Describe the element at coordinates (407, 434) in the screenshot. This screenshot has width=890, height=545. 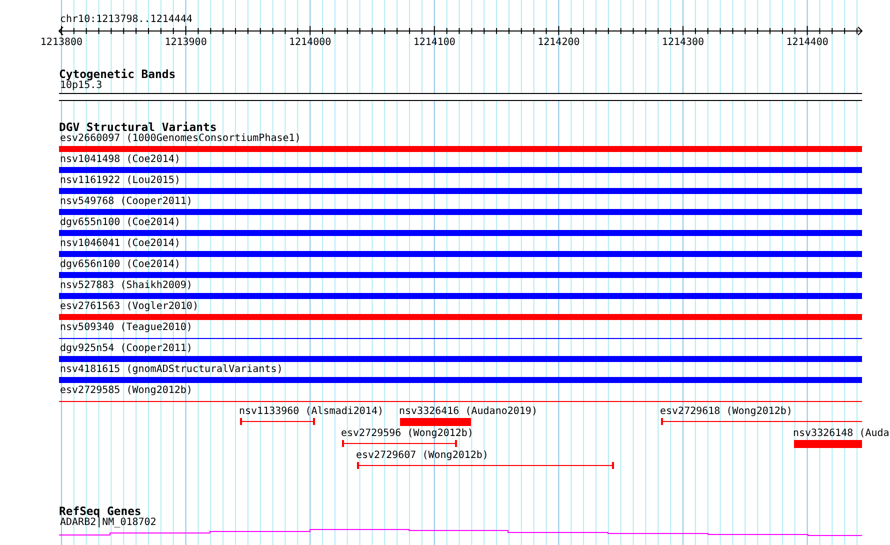
I see `variant-label: esv2729596 (Wong2012b)` at that location.